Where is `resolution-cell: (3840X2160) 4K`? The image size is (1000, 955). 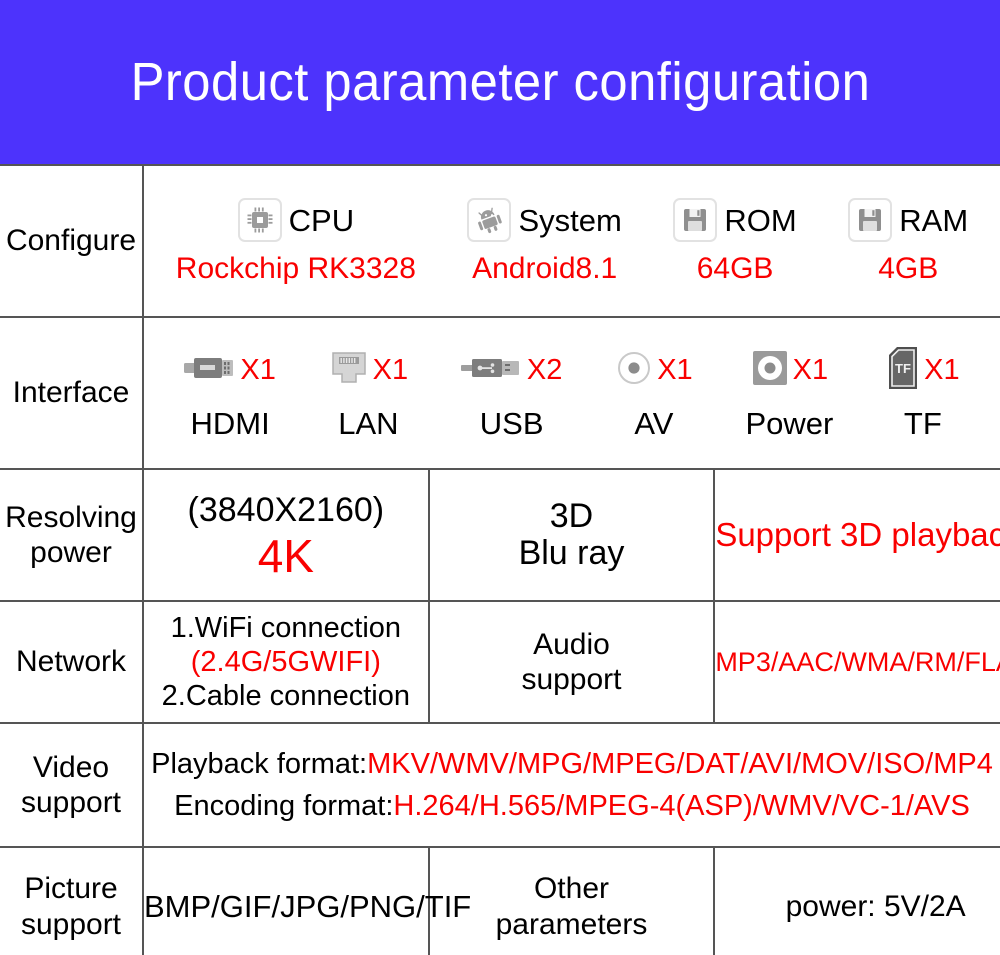 resolution-cell: (3840X2160) 4K is located at coordinates (286, 535).